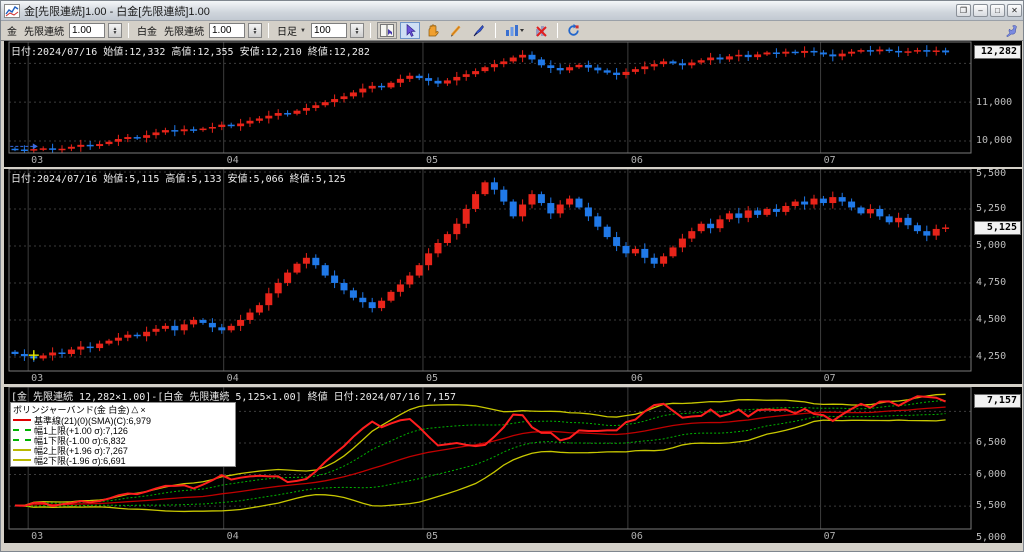 This screenshot has height=552, width=1024. Describe the element at coordinates (991, 356) in the screenshot. I see `y-axis-label: 4,250` at that location.